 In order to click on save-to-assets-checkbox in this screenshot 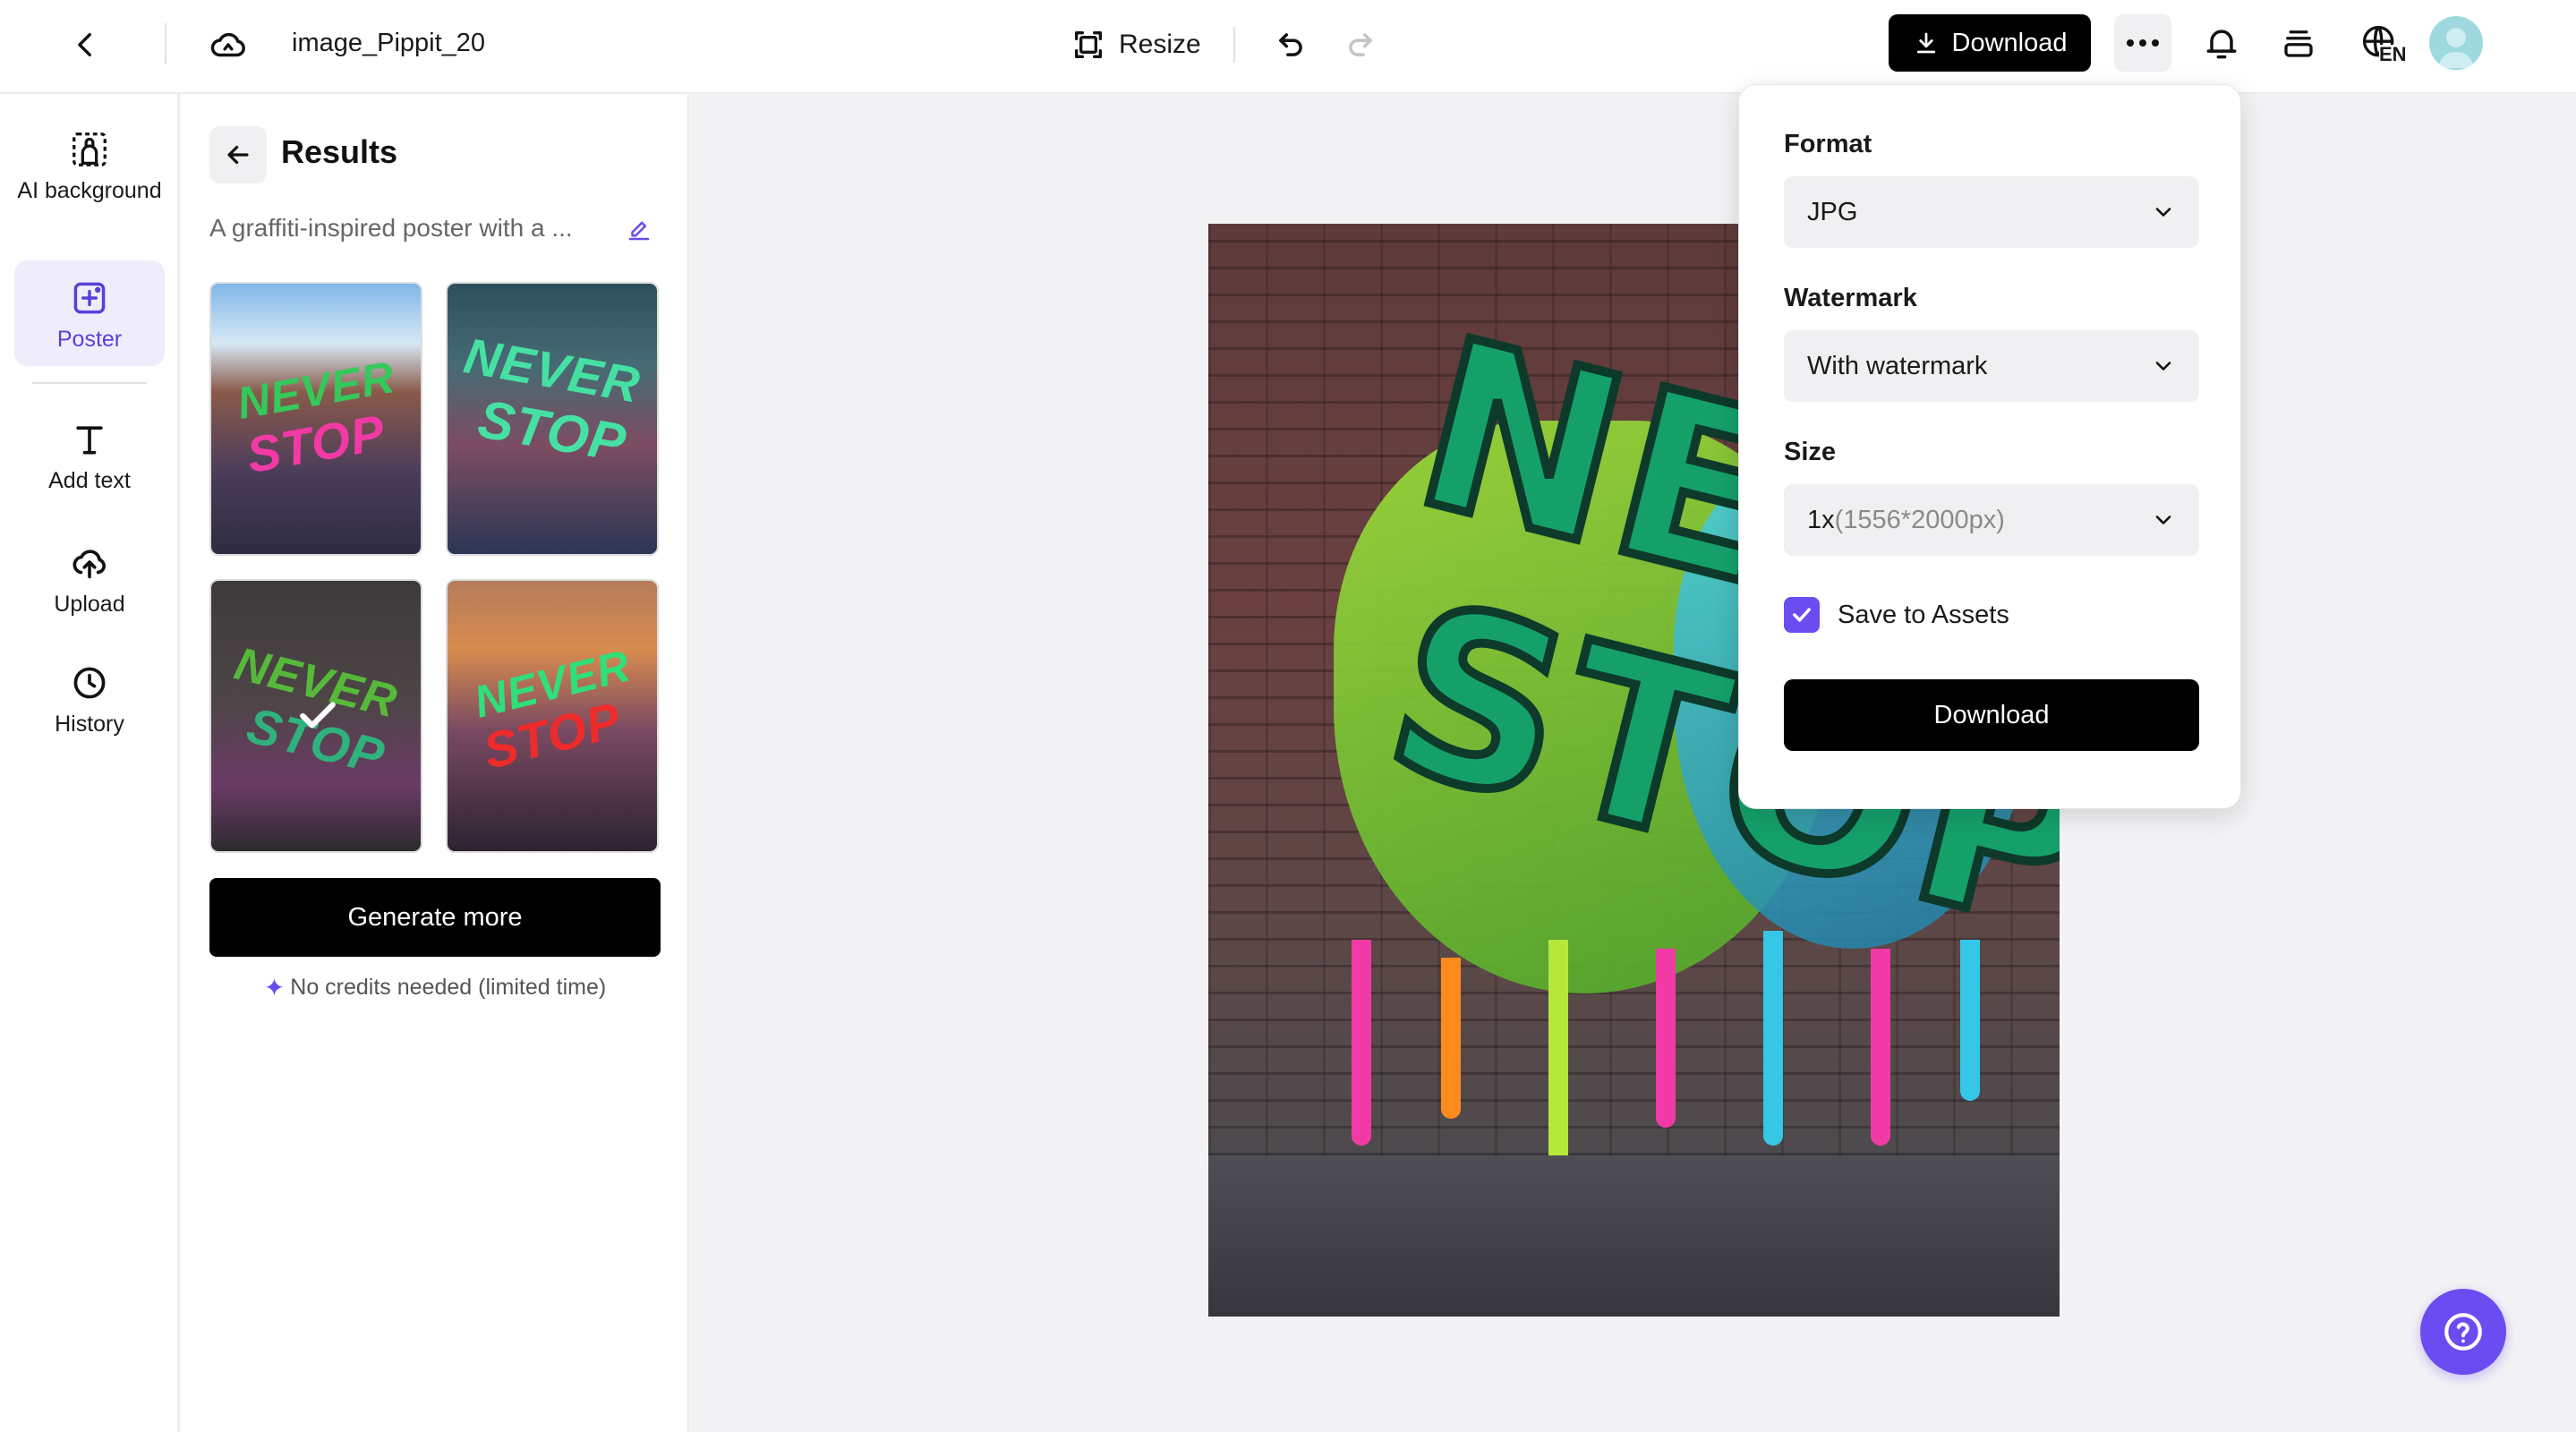, I will do `click(1802, 615)`.